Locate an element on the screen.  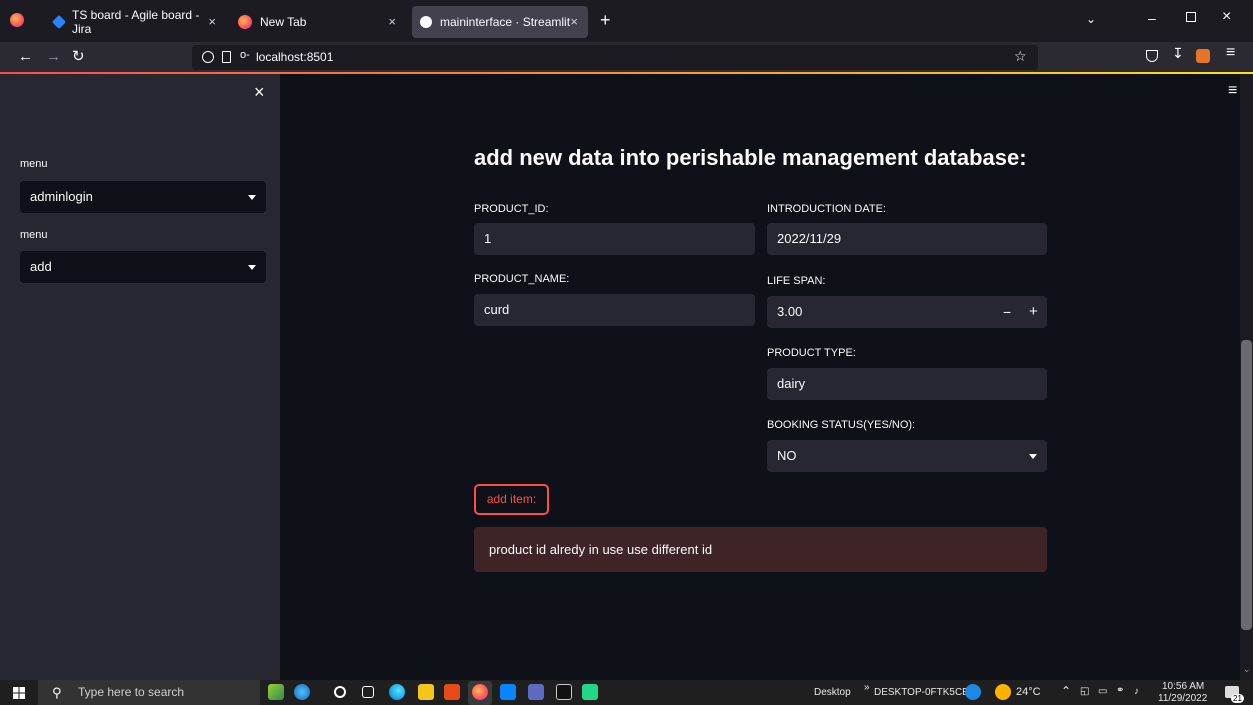
pocket-icon is located at coordinates (1152, 56).